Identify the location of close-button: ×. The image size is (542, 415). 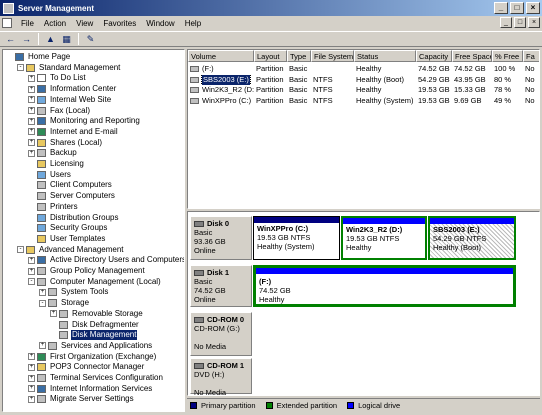
(533, 8).